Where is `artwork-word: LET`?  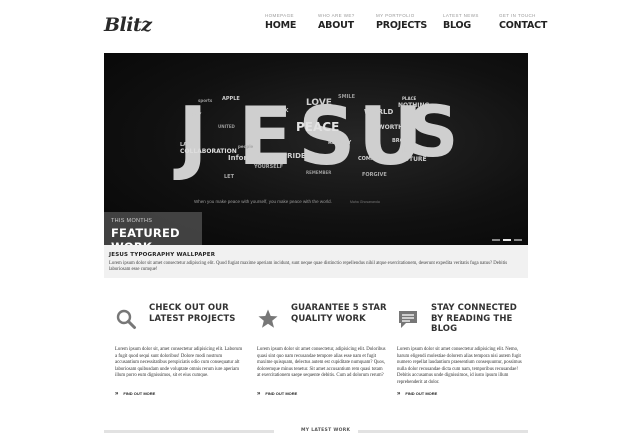
artwork-word: LET is located at coordinates (229, 177).